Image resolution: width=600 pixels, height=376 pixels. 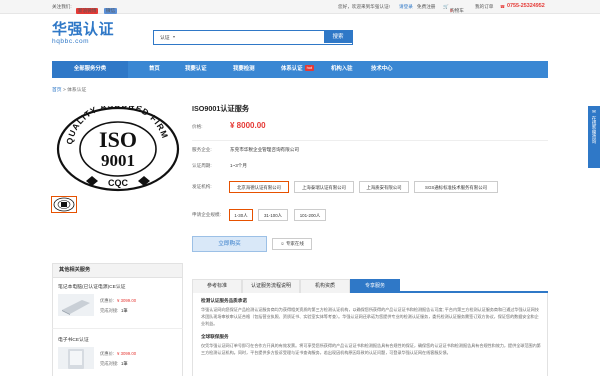 I want to click on orders-link: 我的订单, so click(x=484, y=7).